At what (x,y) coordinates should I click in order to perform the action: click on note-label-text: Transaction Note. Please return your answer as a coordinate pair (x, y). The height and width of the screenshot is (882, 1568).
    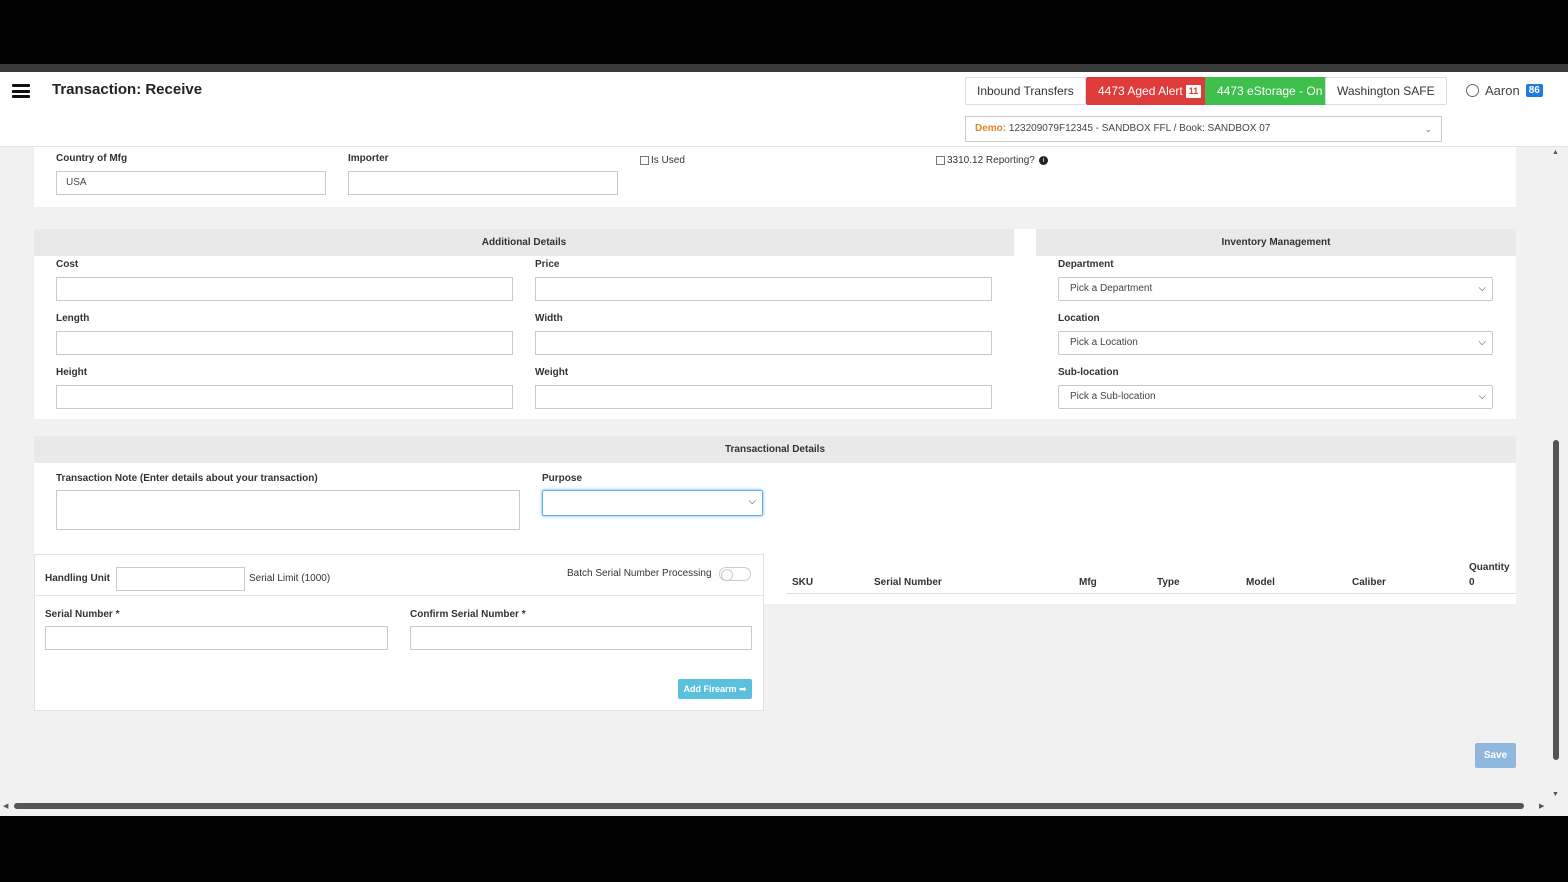
    Looking at the image, I should click on (97, 478).